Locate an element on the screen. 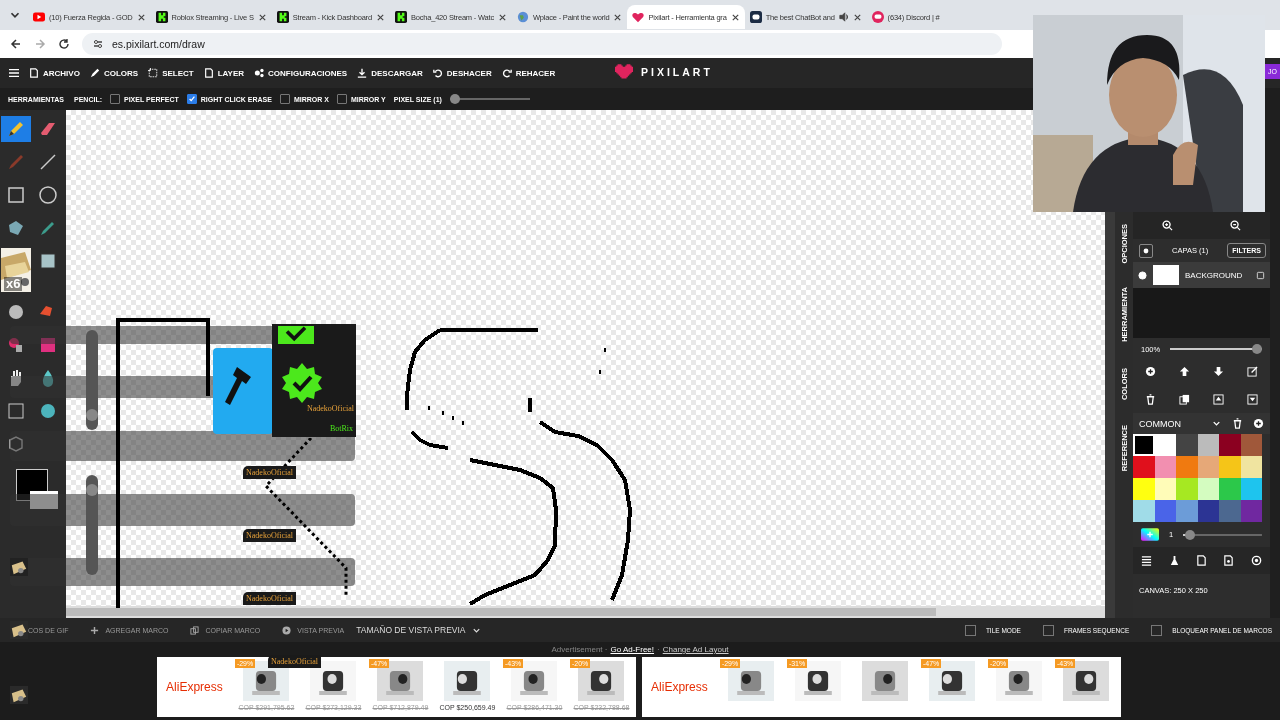 The width and height of the screenshot is (1280, 720). target-icon is located at coordinates (1256, 560).